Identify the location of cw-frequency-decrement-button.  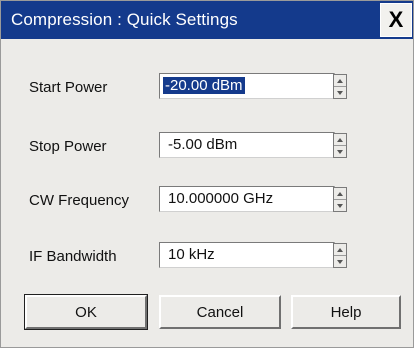
(340, 205).